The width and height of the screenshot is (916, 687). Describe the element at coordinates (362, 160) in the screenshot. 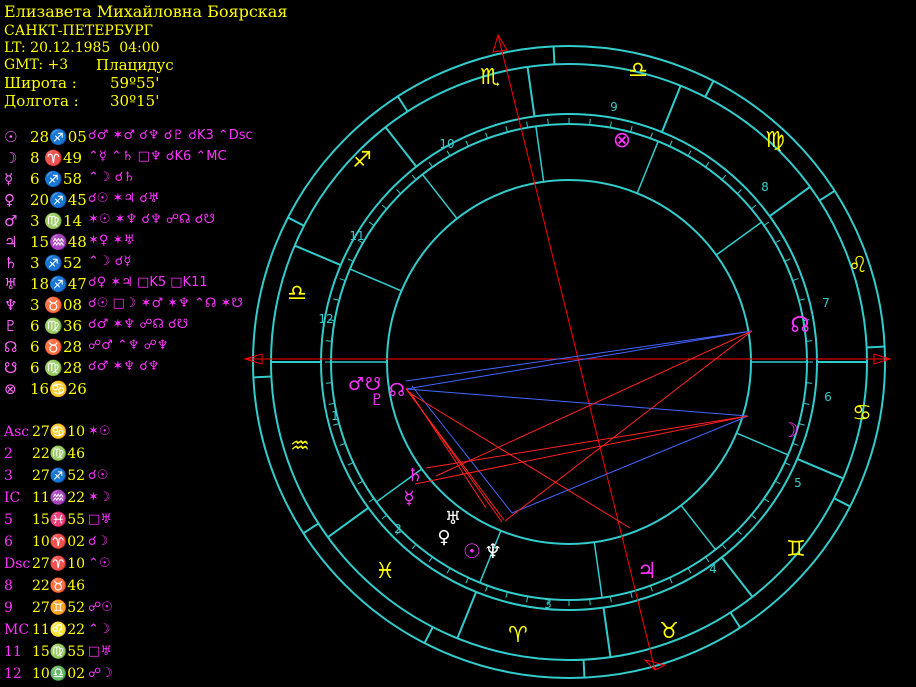

I see `zodiac-sign: ♐` at that location.